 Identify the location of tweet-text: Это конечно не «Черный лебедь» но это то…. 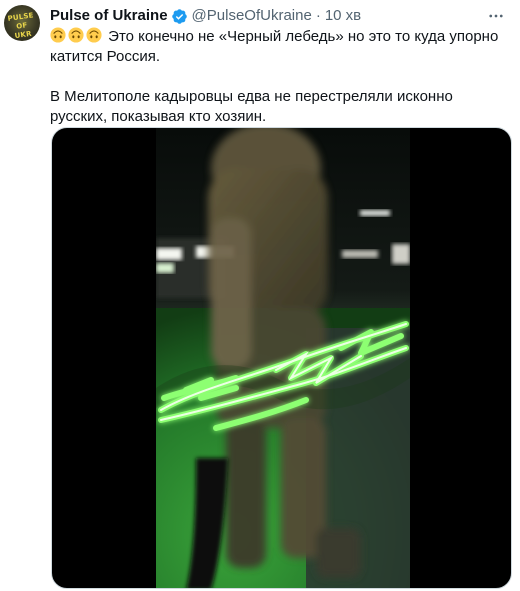
(280, 77).